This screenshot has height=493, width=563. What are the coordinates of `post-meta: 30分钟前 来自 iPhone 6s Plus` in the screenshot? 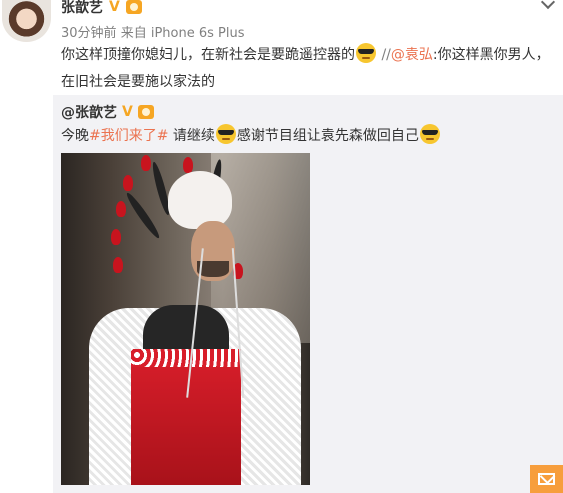 It's located at (153, 31).